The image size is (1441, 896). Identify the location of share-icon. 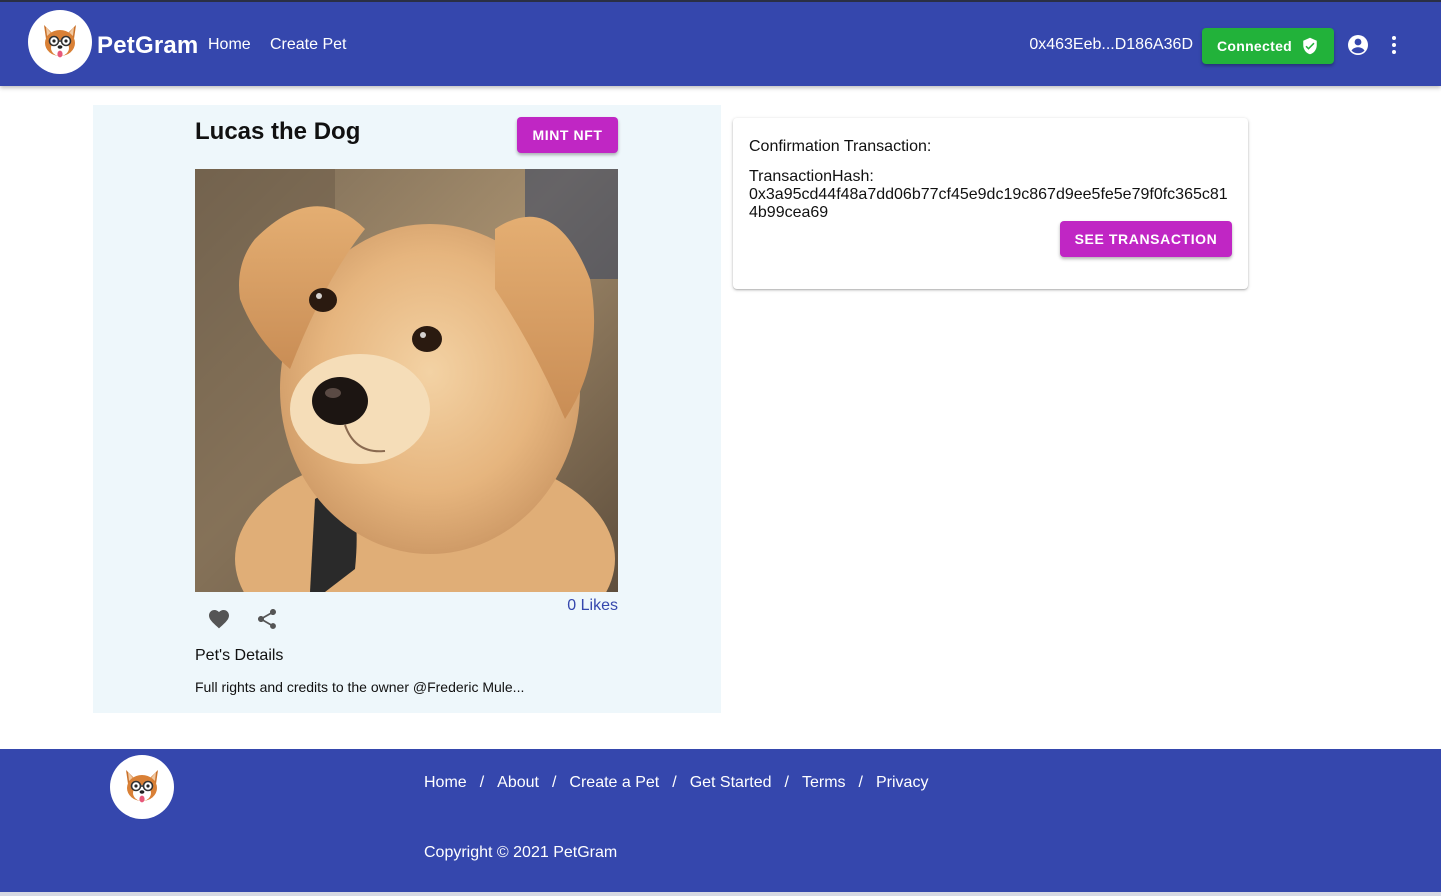
(267, 619).